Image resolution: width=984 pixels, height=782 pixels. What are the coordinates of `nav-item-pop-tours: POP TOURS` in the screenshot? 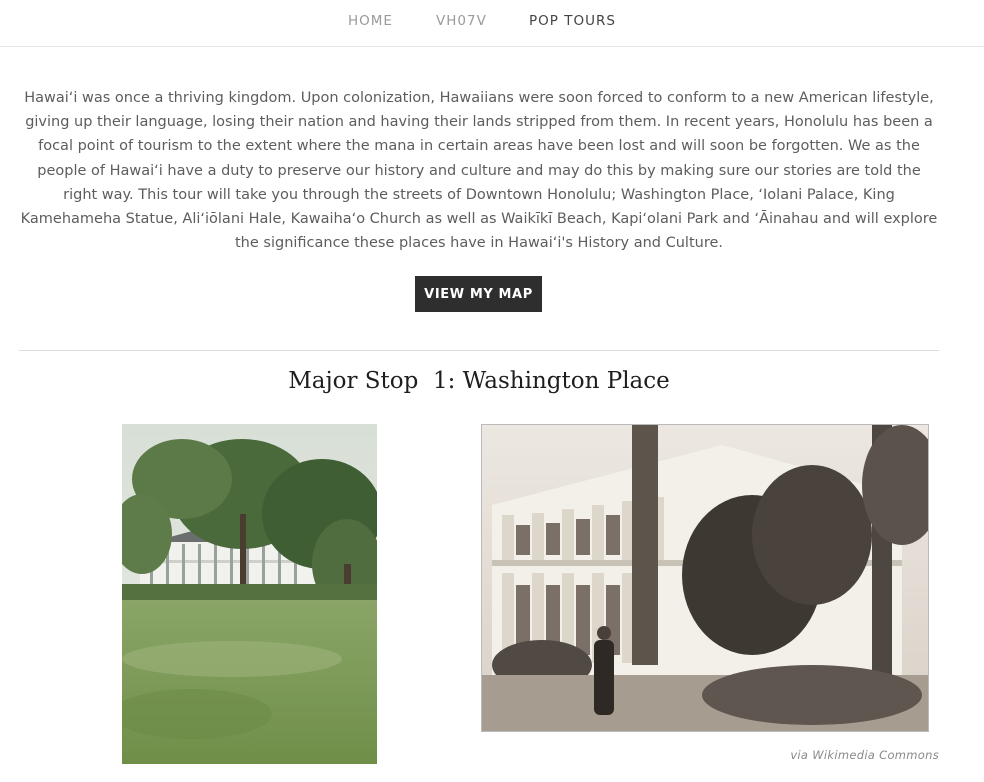 It's located at (572, 21).